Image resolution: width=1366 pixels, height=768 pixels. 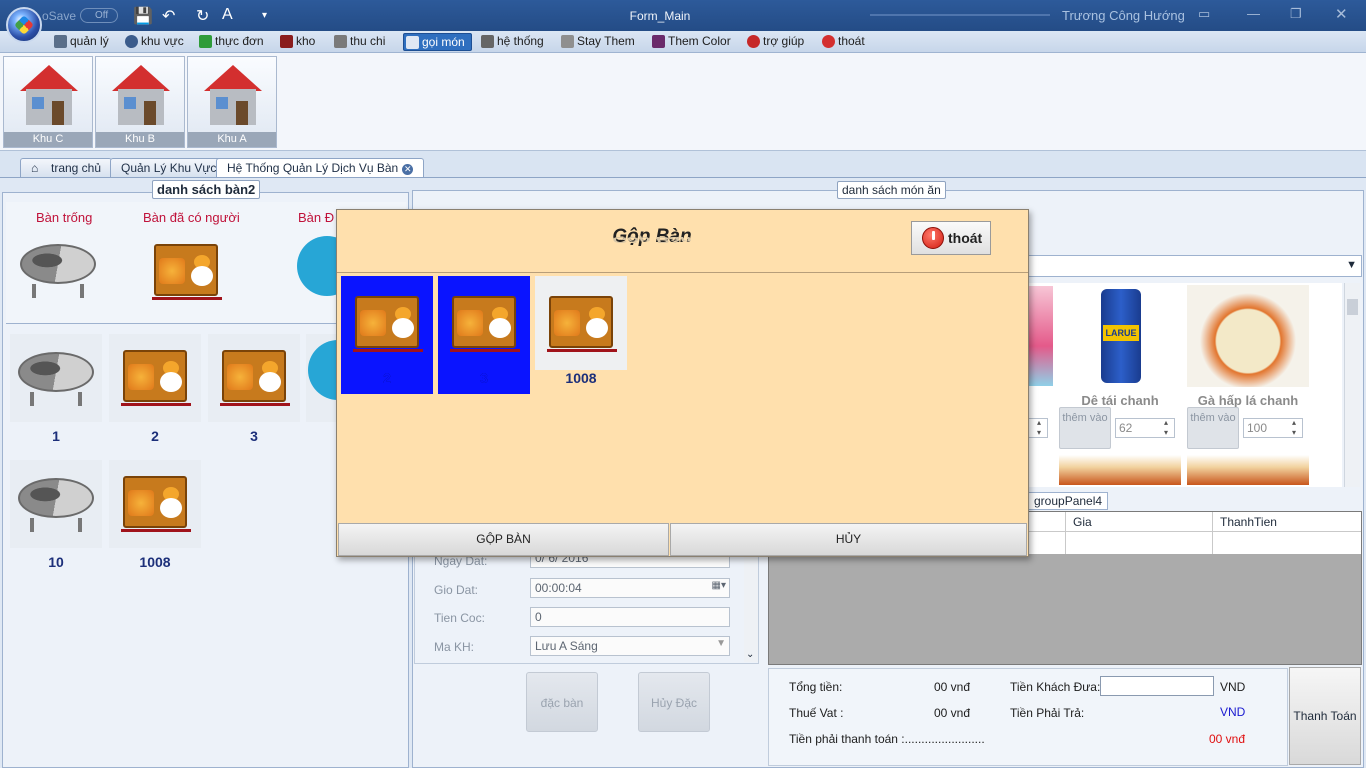 What do you see at coordinates (143, 16) in the screenshot?
I see `save-icon: 💾` at bounding box center [143, 16].